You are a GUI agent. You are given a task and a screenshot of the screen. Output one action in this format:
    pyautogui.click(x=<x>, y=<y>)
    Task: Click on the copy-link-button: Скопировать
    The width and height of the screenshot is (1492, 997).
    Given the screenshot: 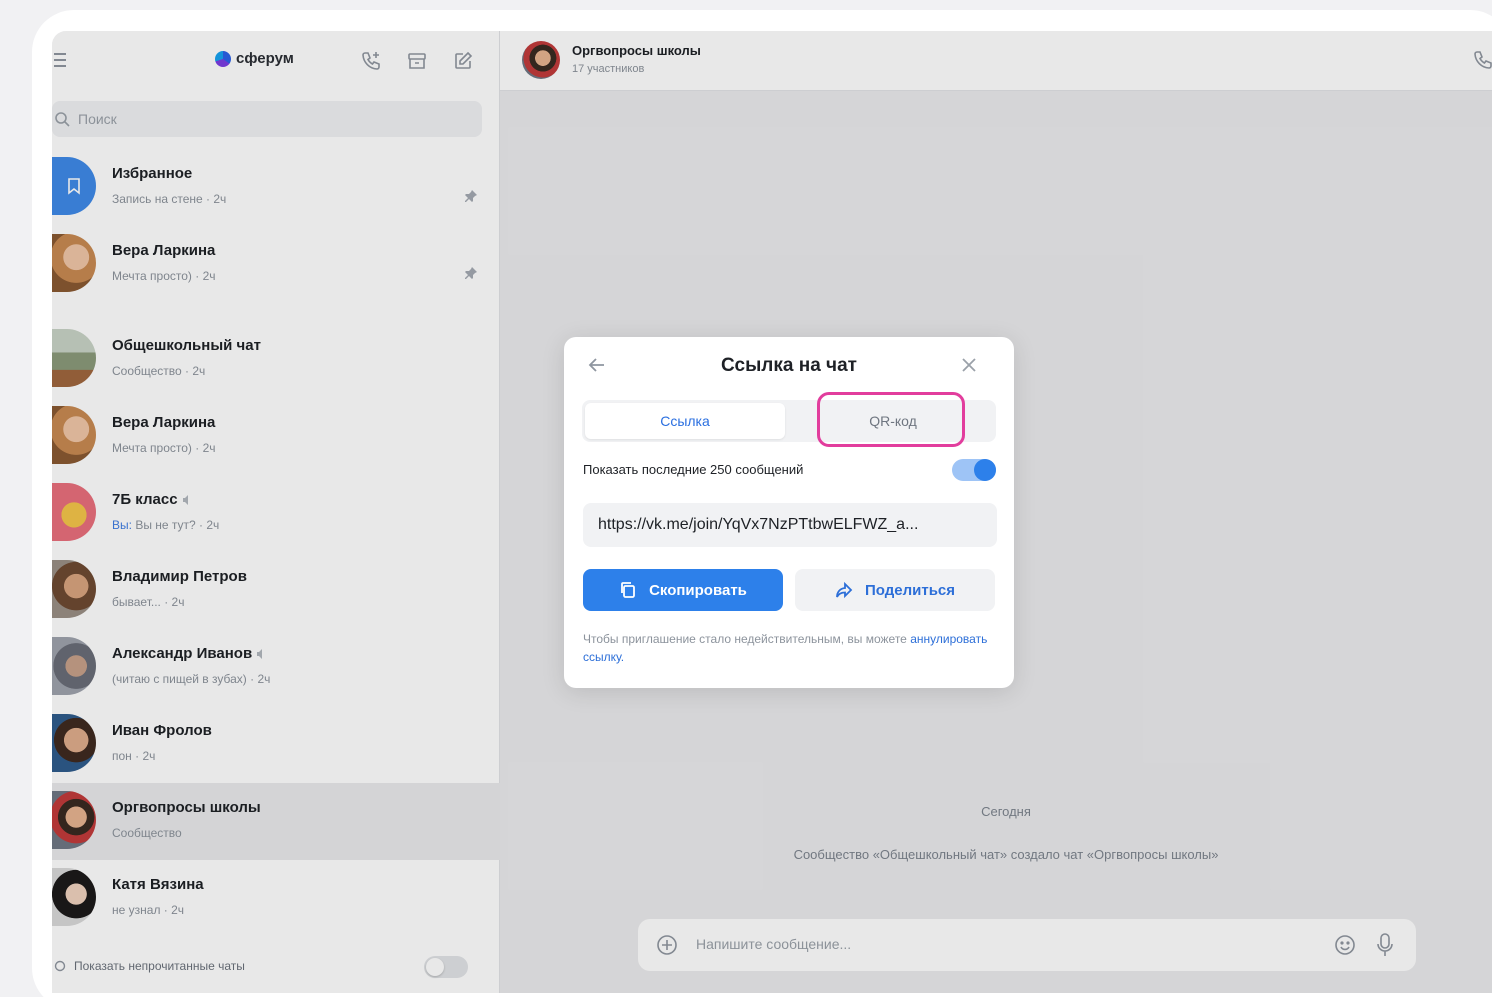 What is the action you would take?
    pyautogui.click(x=683, y=590)
    